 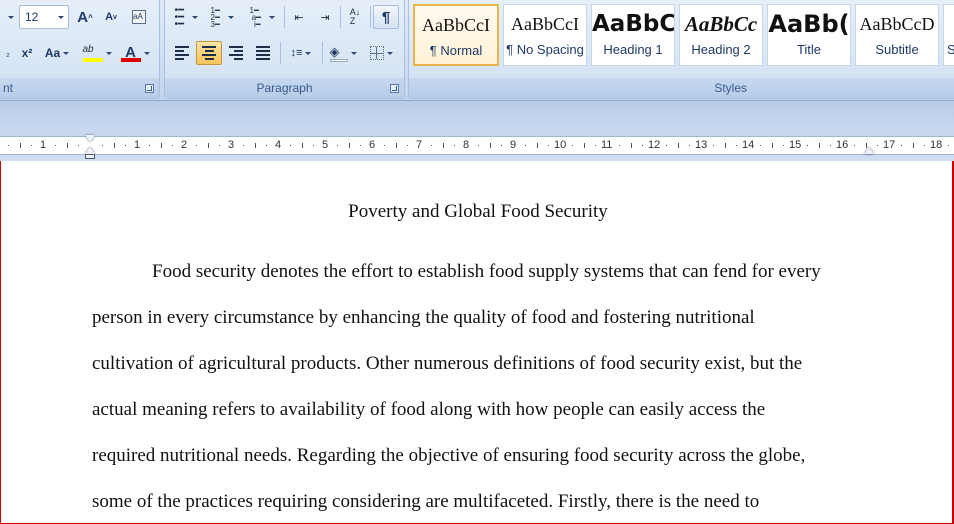 What do you see at coordinates (255, 17) in the screenshot?
I see `multilevel-list-icon: 1━ a━ i━` at bounding box center [255, 17].